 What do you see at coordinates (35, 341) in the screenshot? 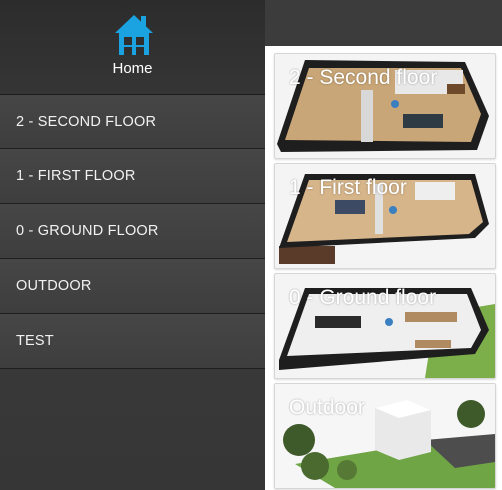
I see `menu-item-label: TEST` at bounding box center [35, 341].